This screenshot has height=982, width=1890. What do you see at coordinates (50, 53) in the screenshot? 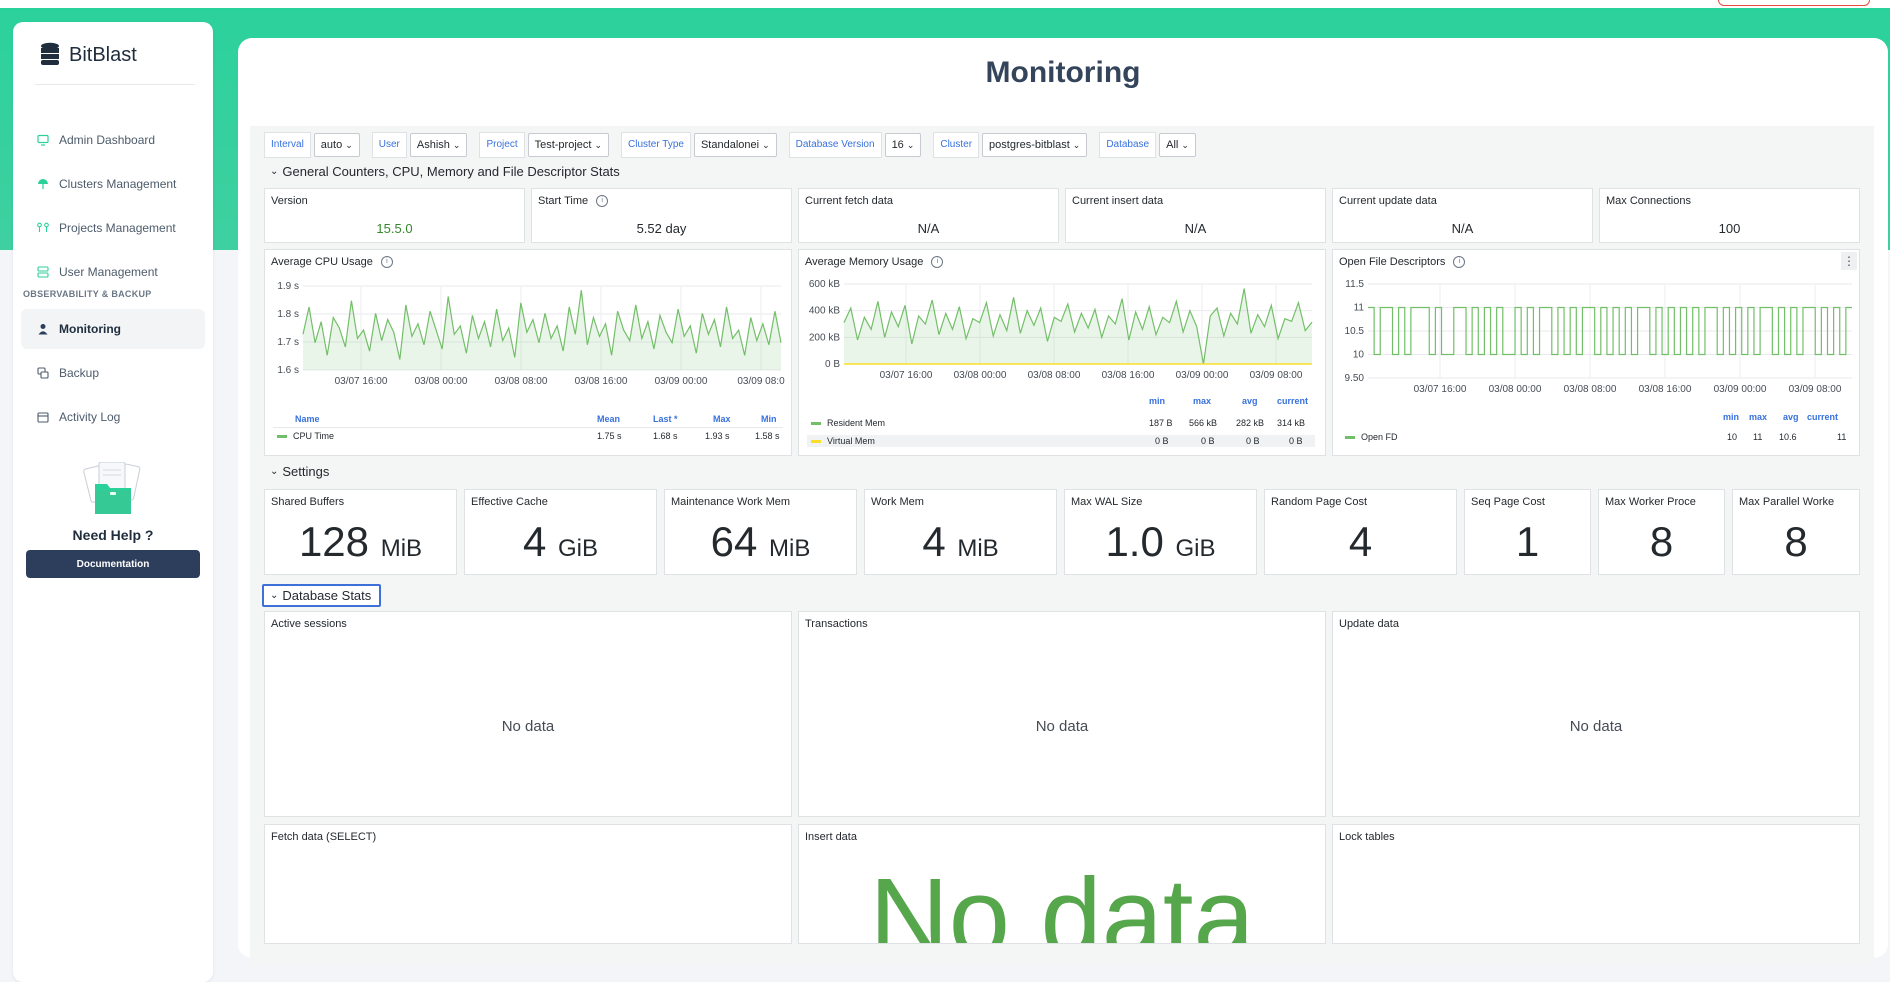
I see `database-logo-icon` at bounding box center [50, 53].